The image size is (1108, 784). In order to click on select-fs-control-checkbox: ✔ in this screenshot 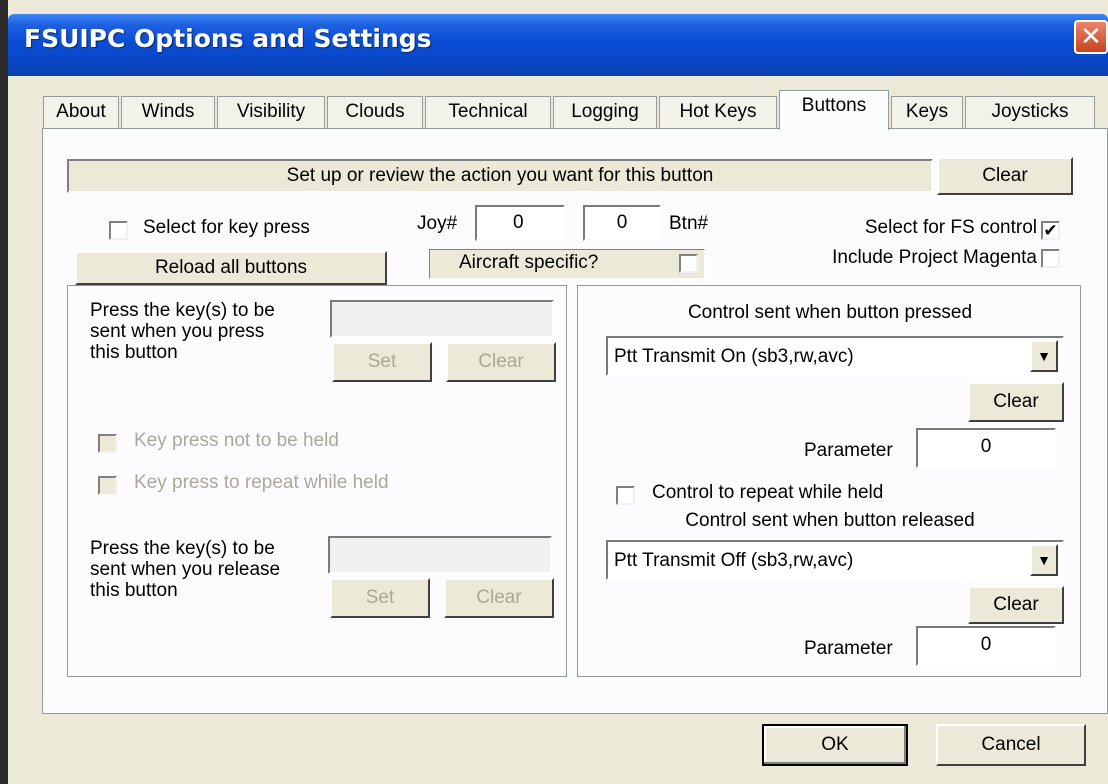, I will do `click(1050, 230)`.